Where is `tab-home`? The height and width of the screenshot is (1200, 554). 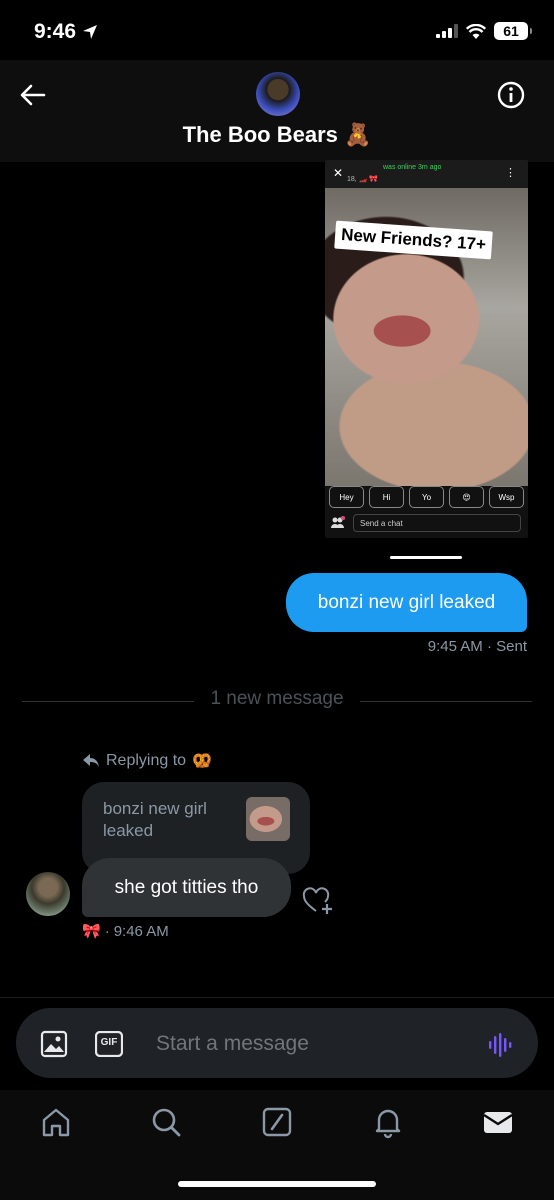 tab-home is located at coordinates (56, 1122).